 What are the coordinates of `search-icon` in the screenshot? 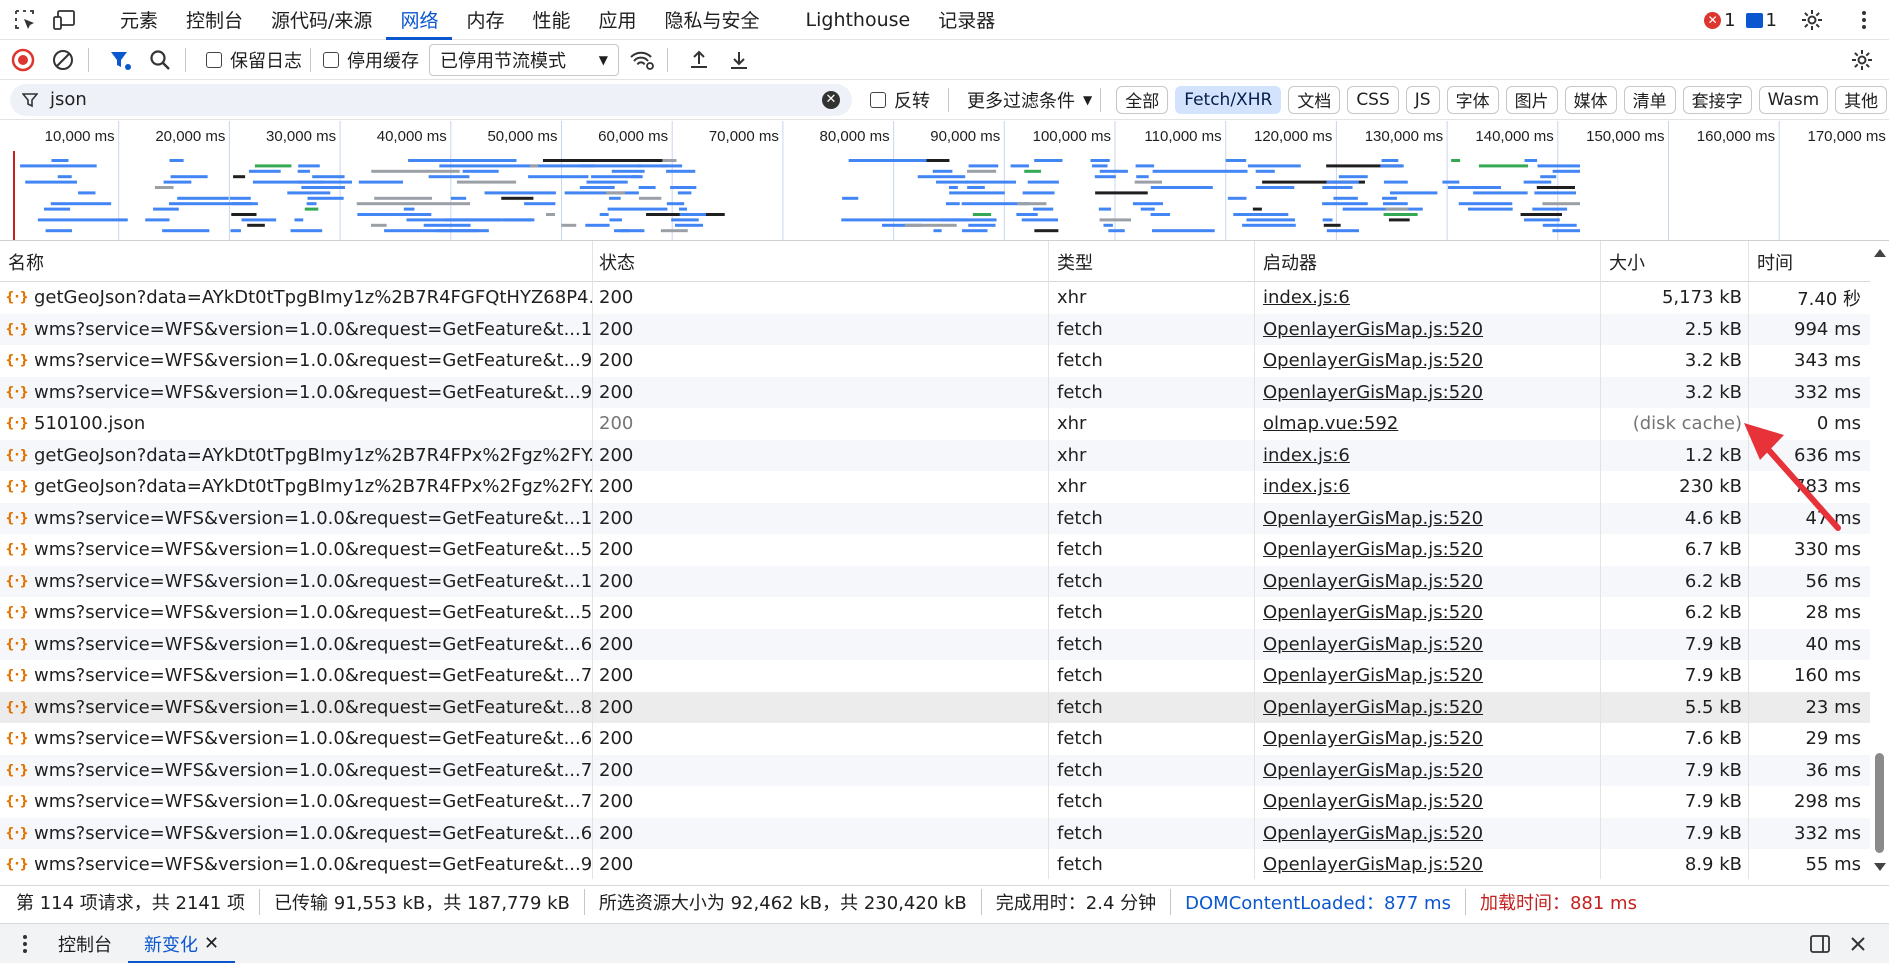 It's located at (160, 60).